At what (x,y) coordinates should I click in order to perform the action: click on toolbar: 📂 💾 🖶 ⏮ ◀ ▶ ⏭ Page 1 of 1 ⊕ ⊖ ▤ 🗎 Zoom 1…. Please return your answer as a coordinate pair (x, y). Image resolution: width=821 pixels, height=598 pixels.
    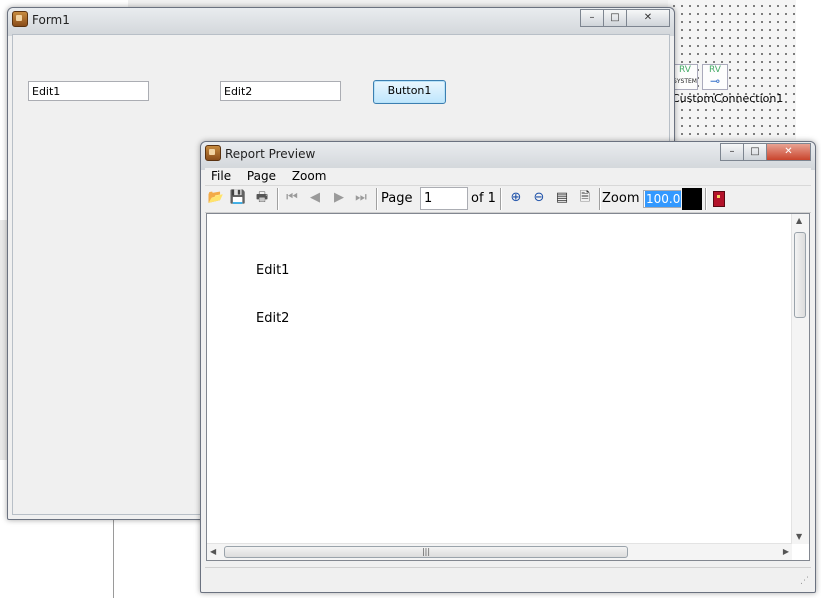
    Looking at the image, I should click on (508, 199).